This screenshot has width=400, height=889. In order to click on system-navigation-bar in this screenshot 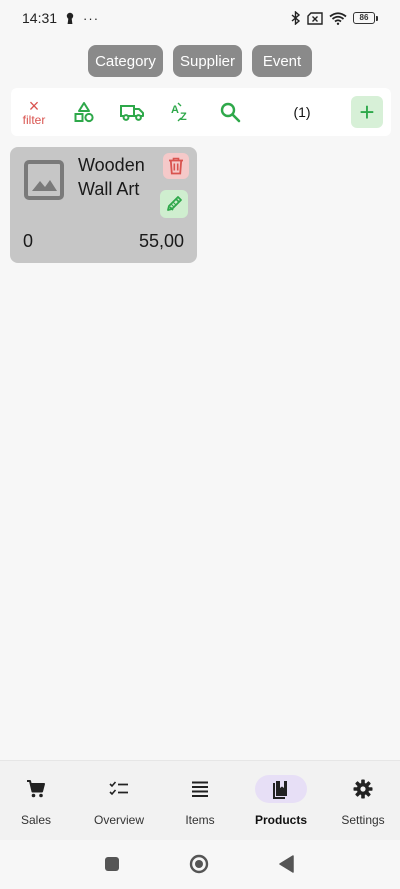, I will do `click(200, 864)`.